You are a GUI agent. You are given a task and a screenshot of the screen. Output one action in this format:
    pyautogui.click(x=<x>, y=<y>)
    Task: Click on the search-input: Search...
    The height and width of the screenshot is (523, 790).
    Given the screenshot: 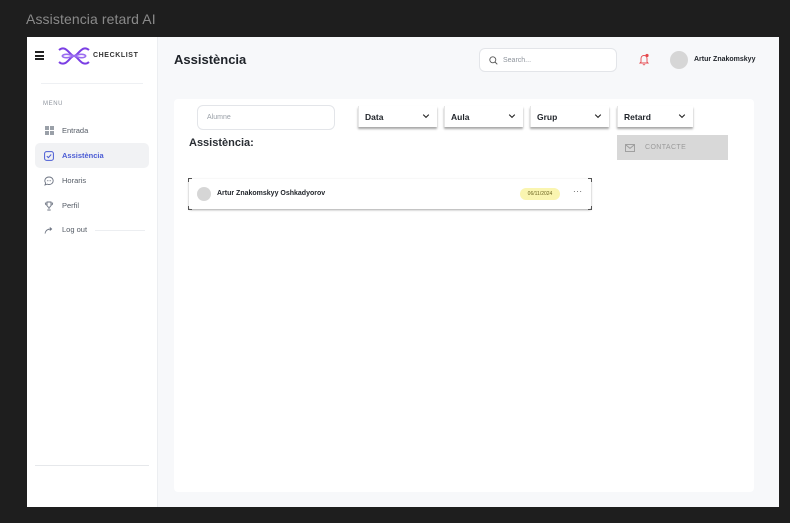 What is the action you would take?
    pyautogui.click(x=548, y=60)
    